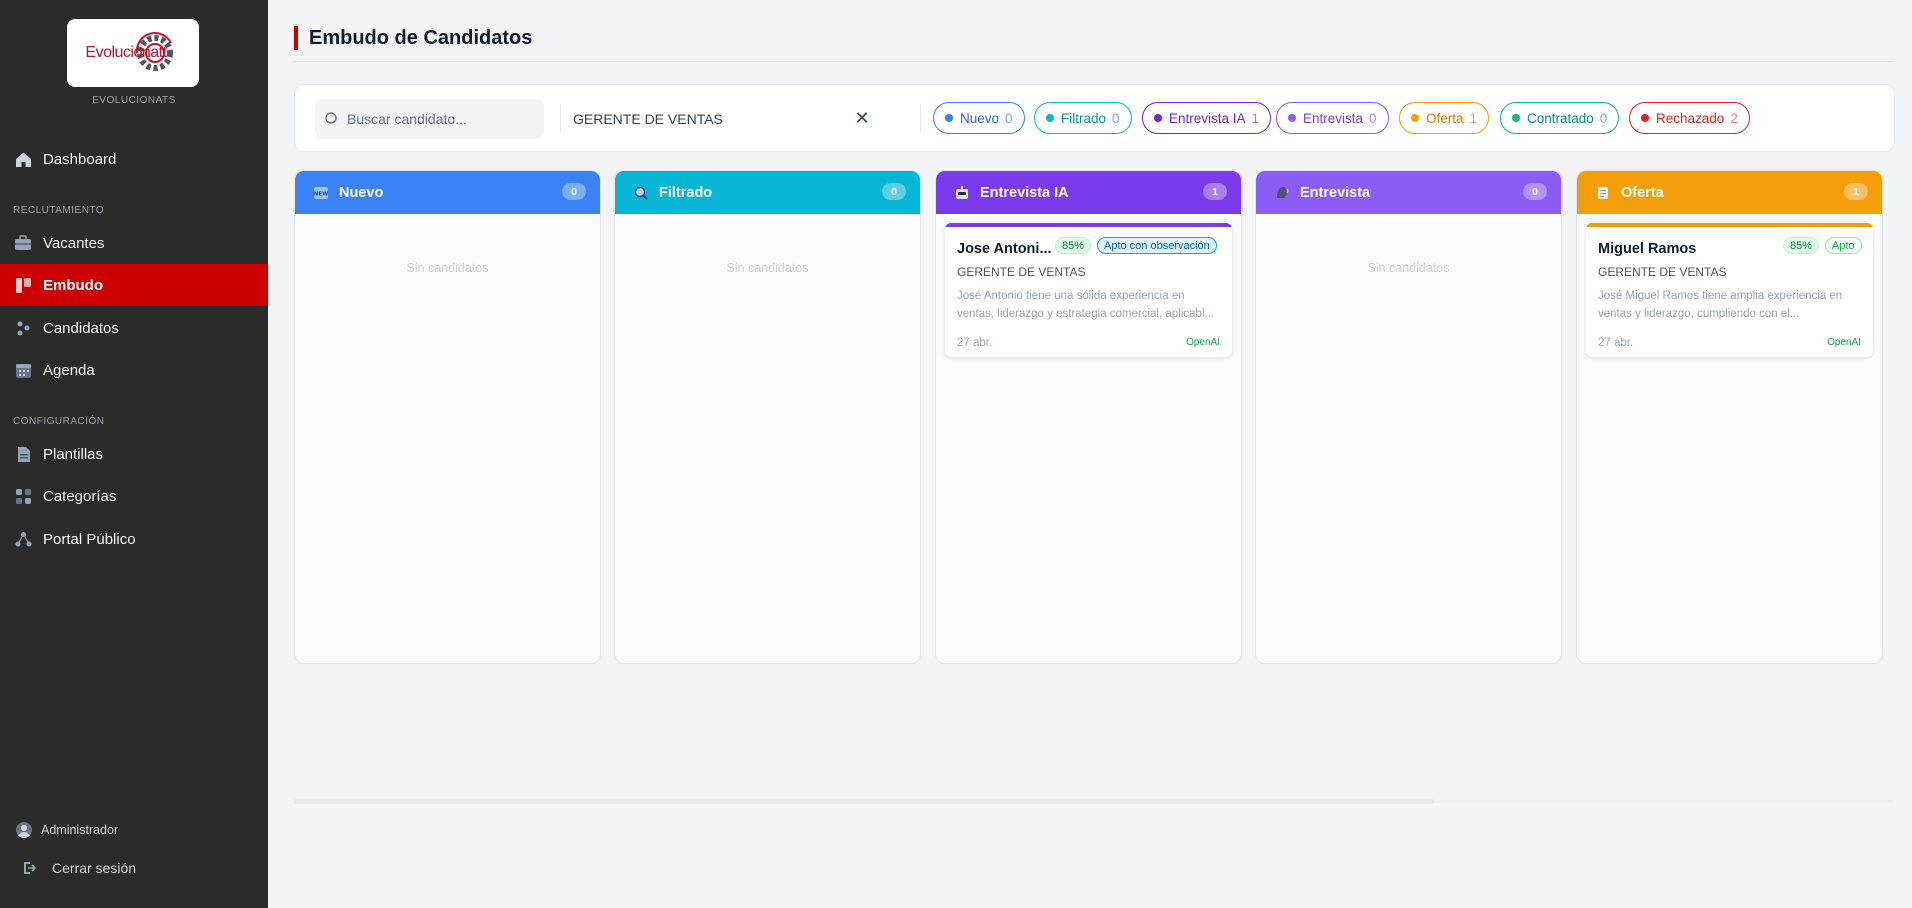 This screenshot has height=908, width=1912. I want to click on template-icon, so click(23, 454).